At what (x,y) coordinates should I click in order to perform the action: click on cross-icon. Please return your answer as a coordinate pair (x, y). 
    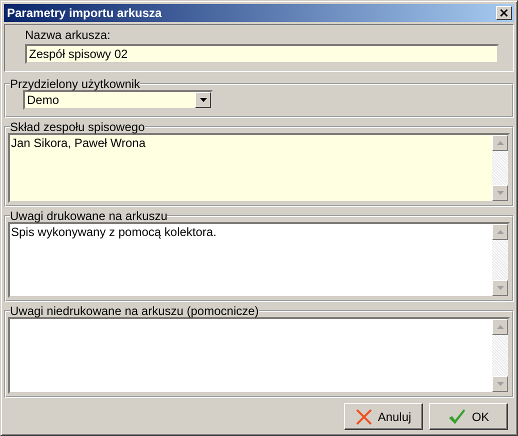
    Looking at the image, I should click on (364, 416).